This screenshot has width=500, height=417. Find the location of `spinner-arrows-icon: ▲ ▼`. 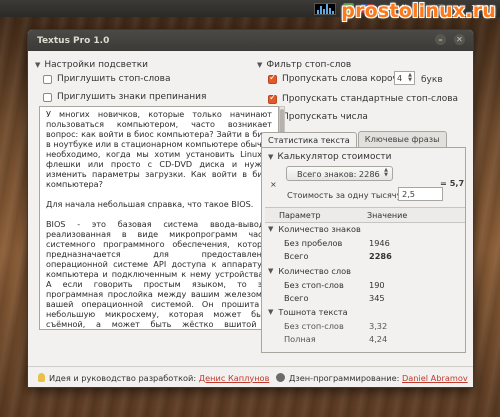

spinner-arrows-icon: ▲ ▼ is located at coordinates (410, 78).